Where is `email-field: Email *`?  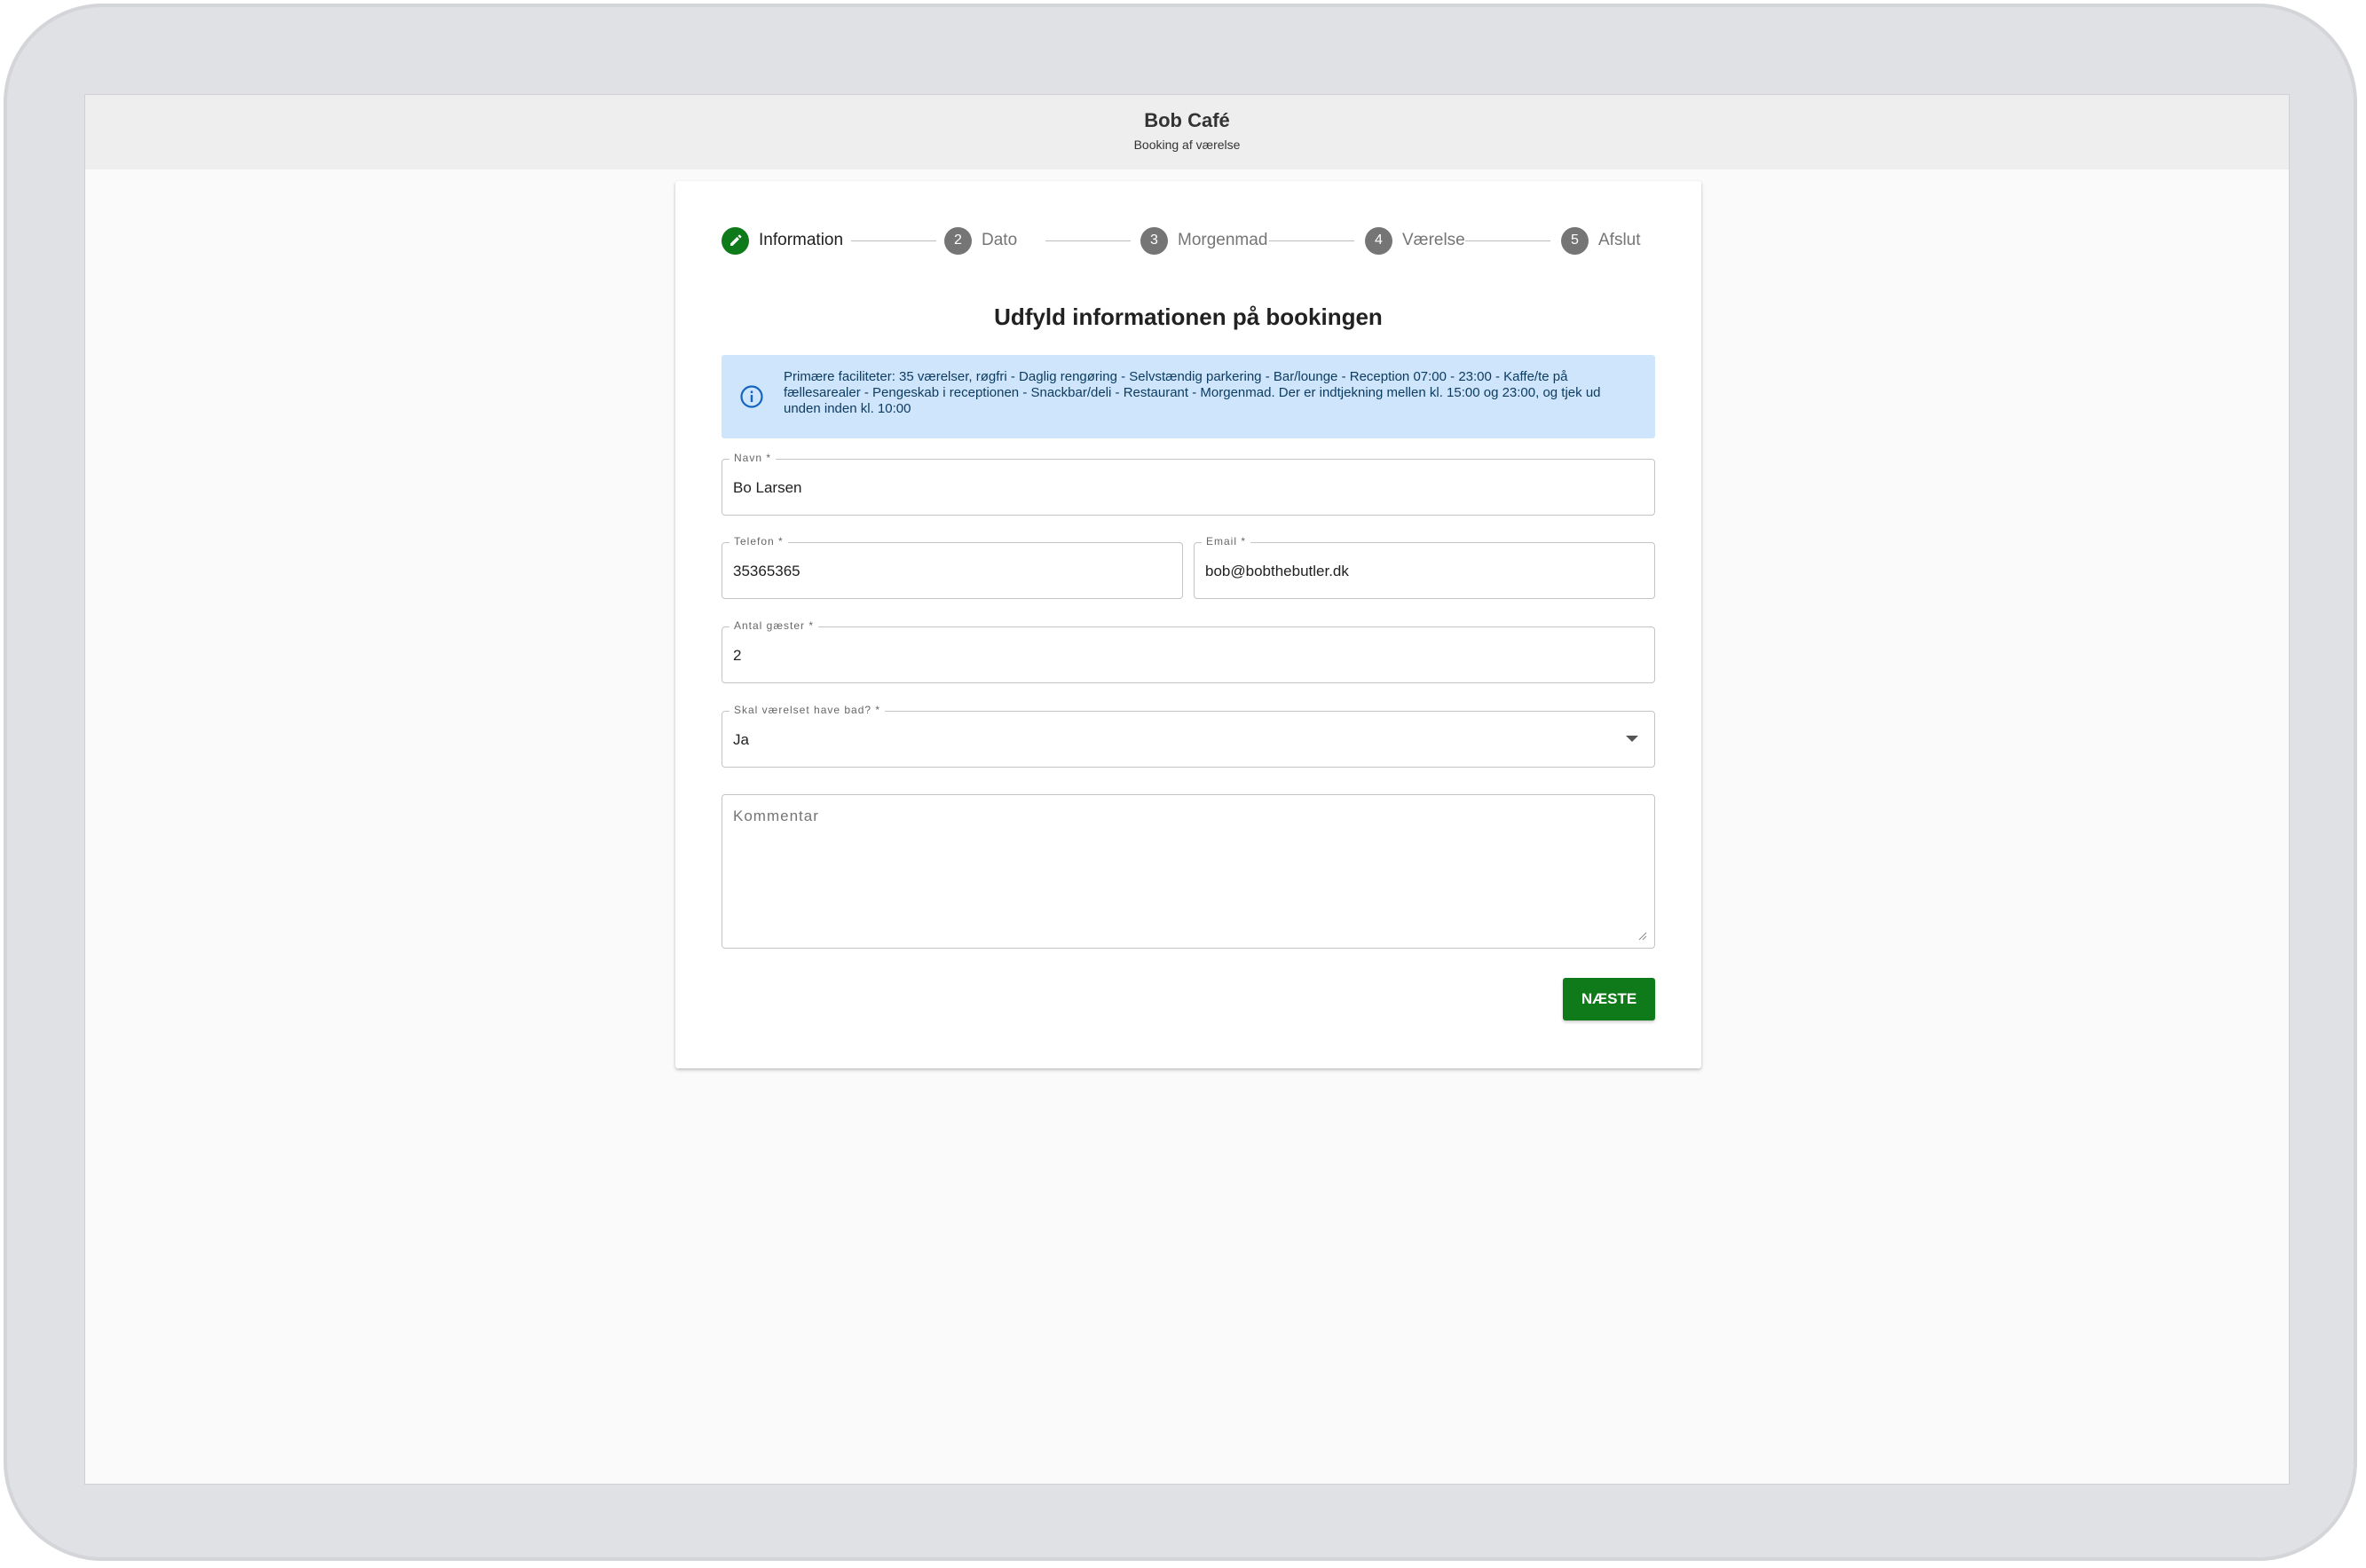
email-field: Email * is located at coordinates (1424, 567).